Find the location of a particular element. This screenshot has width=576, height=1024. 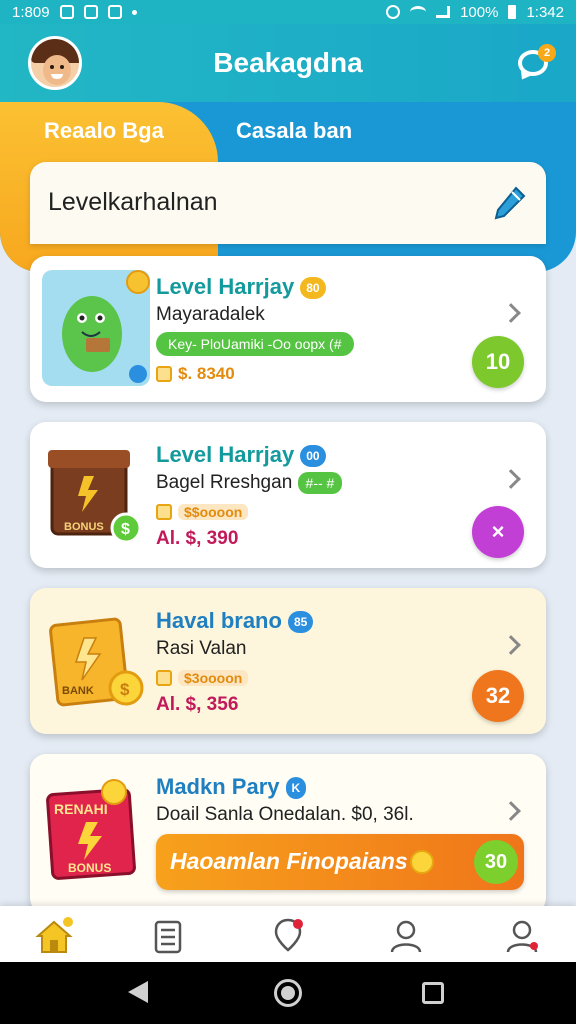

system-nav-bar is located at coordinates (288, 993).